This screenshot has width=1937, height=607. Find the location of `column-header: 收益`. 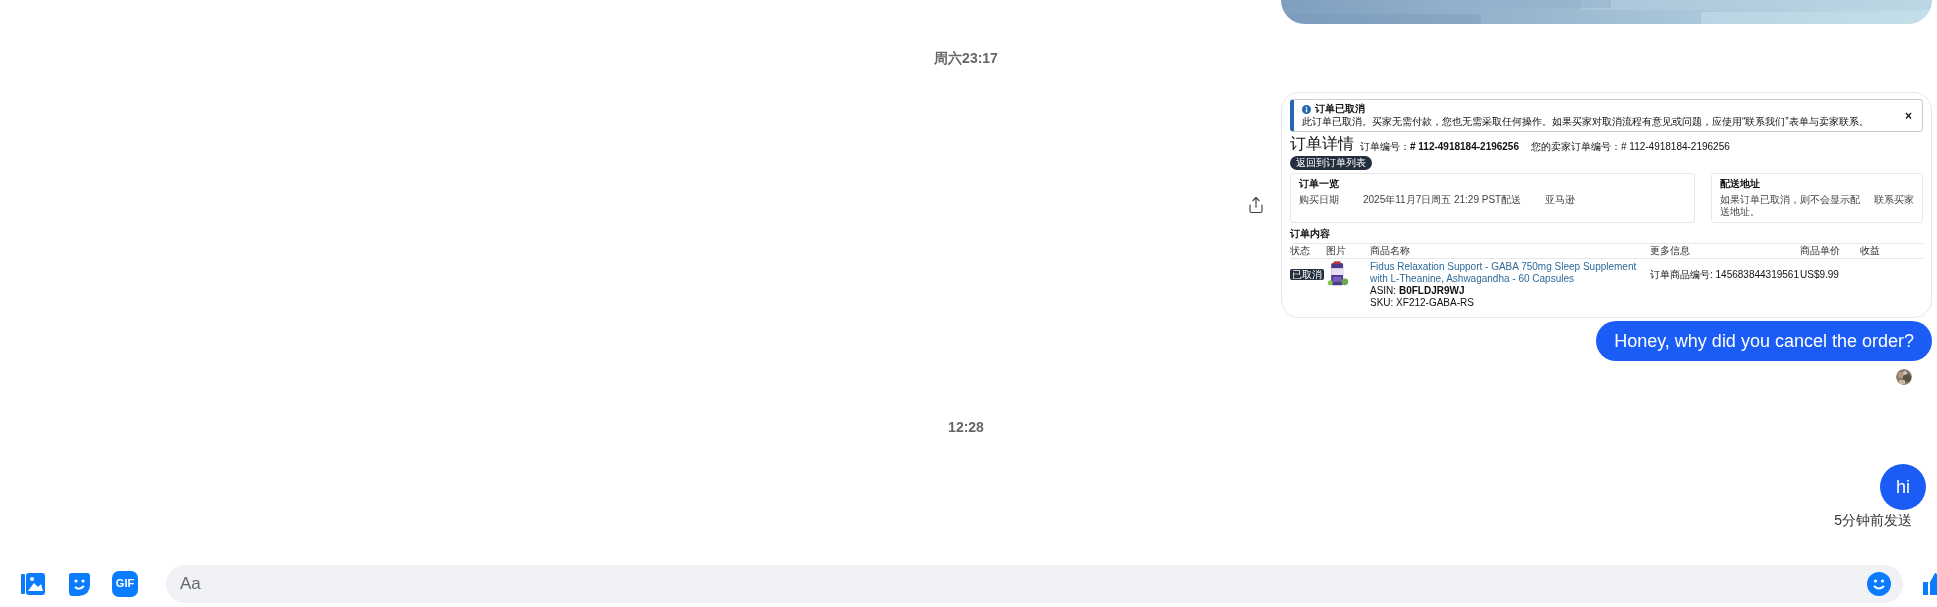

column-header: 收益 is located at coordinates (1891, 251).